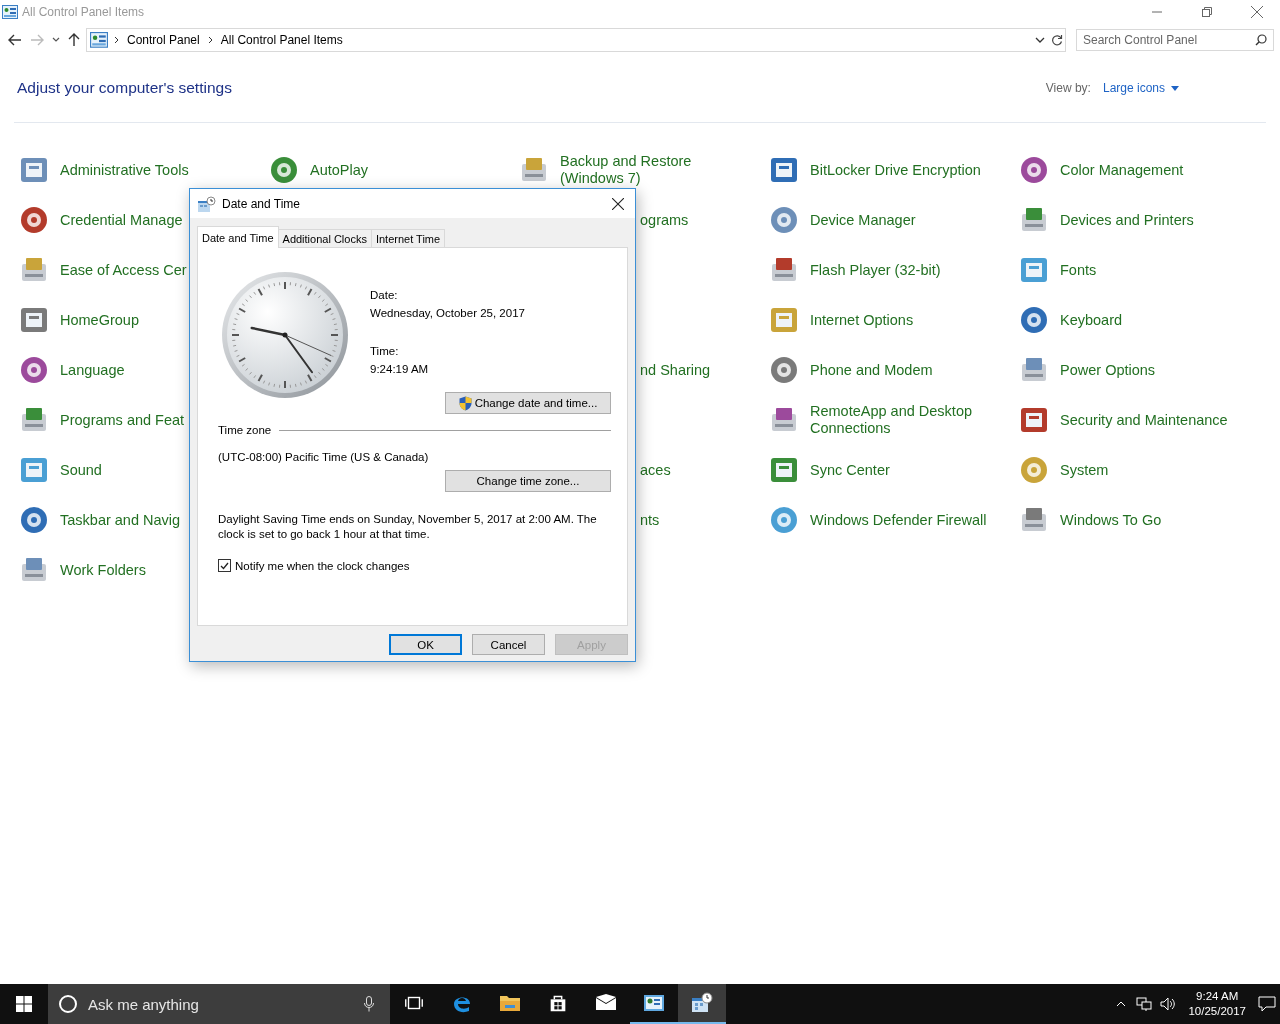 The height and width of the screenshot is (1024, 1280). I want to click on applet-link: Keyboard, so click(1091, 320).